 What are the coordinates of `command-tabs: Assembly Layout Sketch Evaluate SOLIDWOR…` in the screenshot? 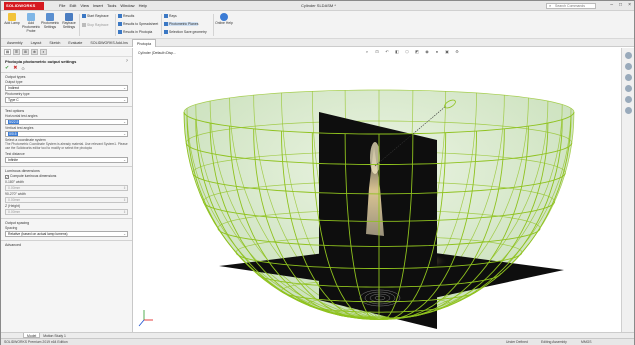 It's located at (317, 43).